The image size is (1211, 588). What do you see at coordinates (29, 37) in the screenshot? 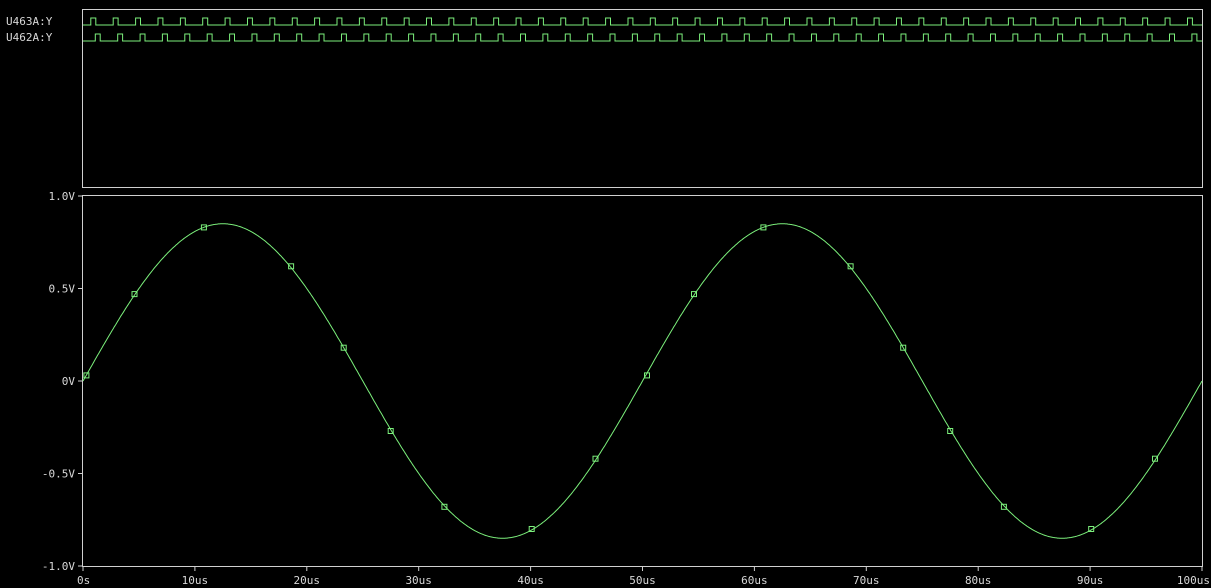
I see `digital-label-u462a: U462A:Y` at bounding box center [29, 37].